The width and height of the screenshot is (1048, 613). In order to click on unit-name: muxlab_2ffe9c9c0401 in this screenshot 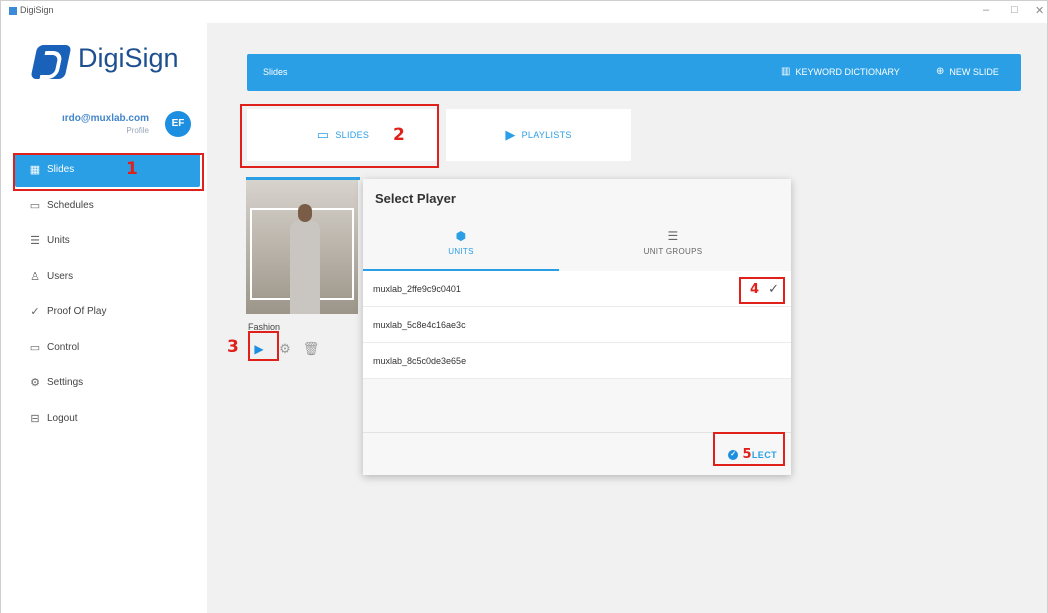, I will do `click(417, 289)`.